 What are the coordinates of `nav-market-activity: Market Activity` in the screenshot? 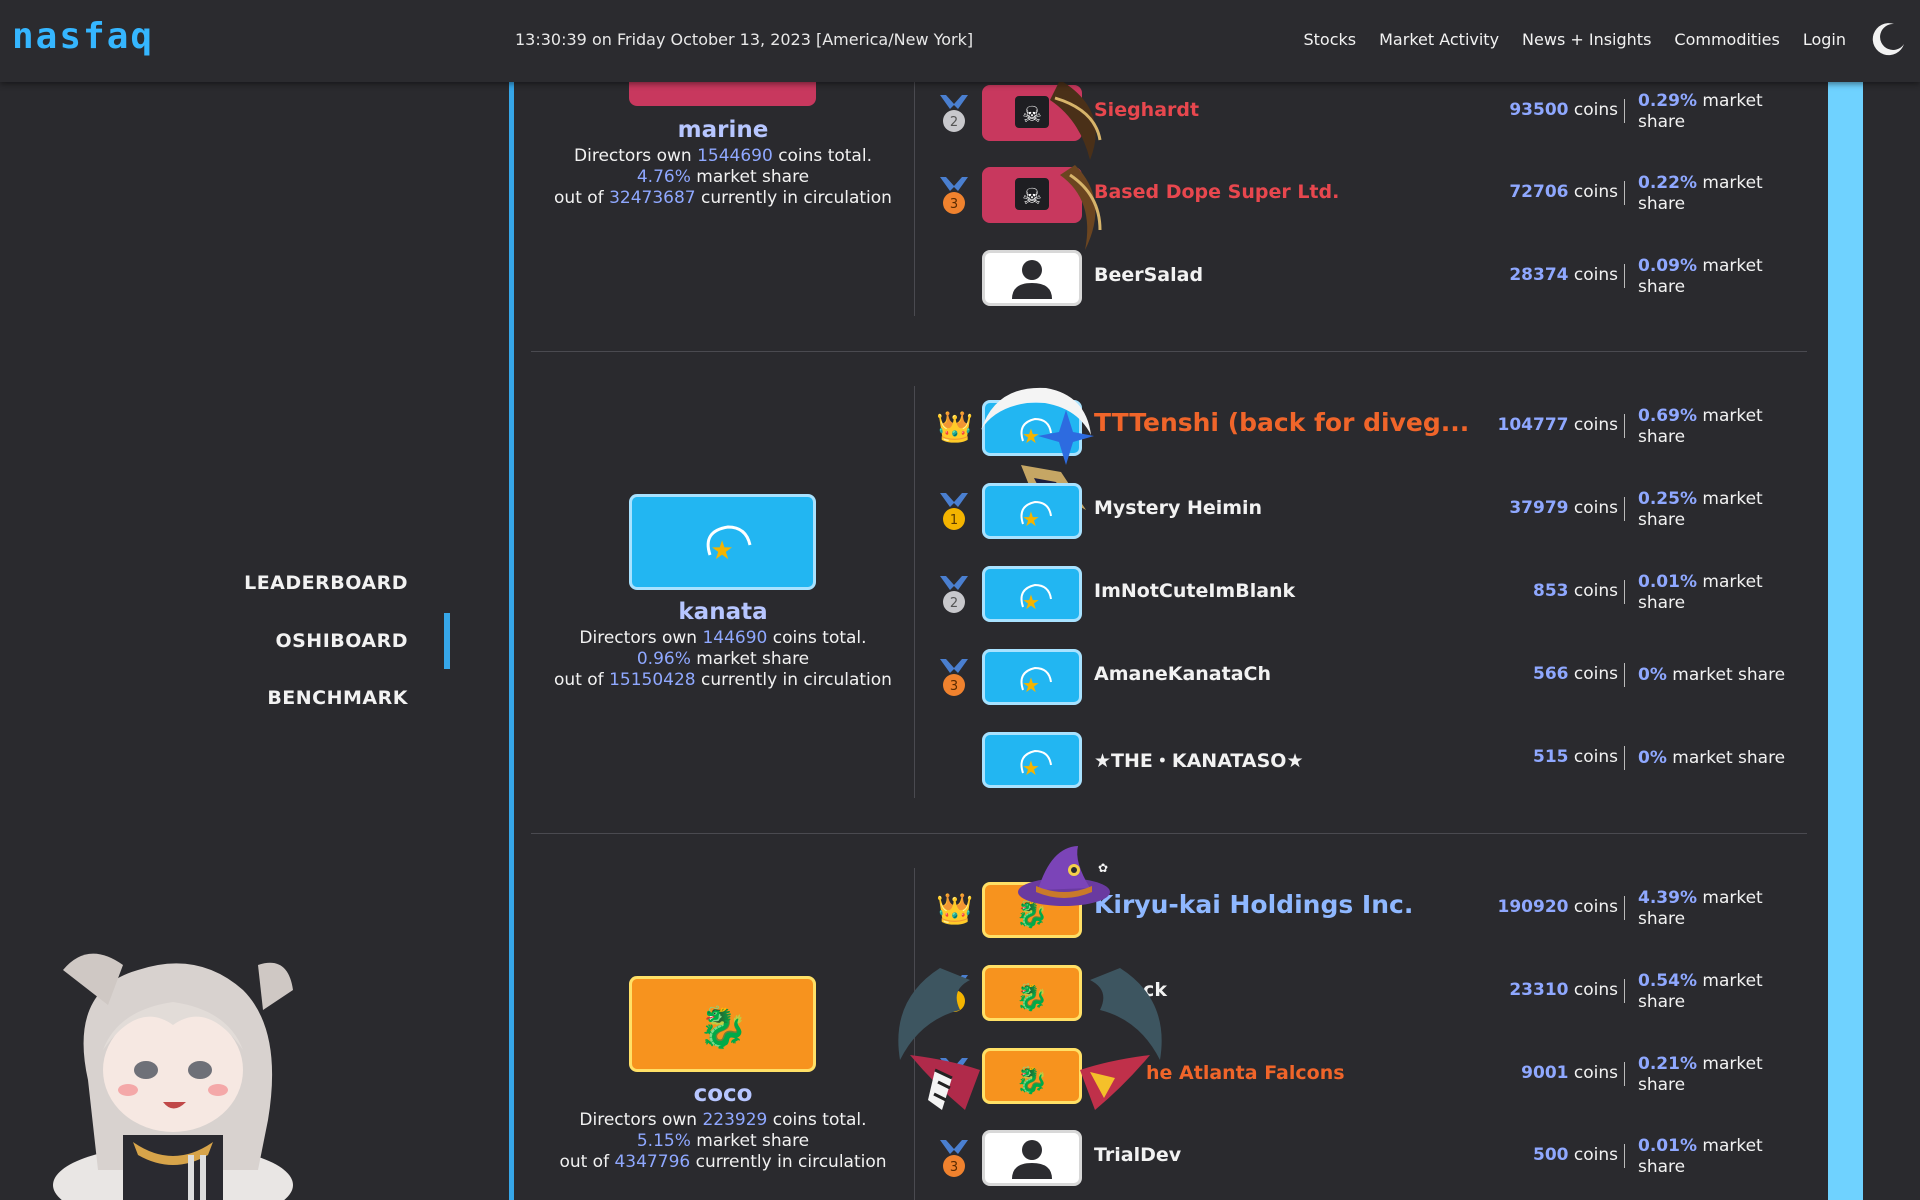 It's located at (1439, 39).